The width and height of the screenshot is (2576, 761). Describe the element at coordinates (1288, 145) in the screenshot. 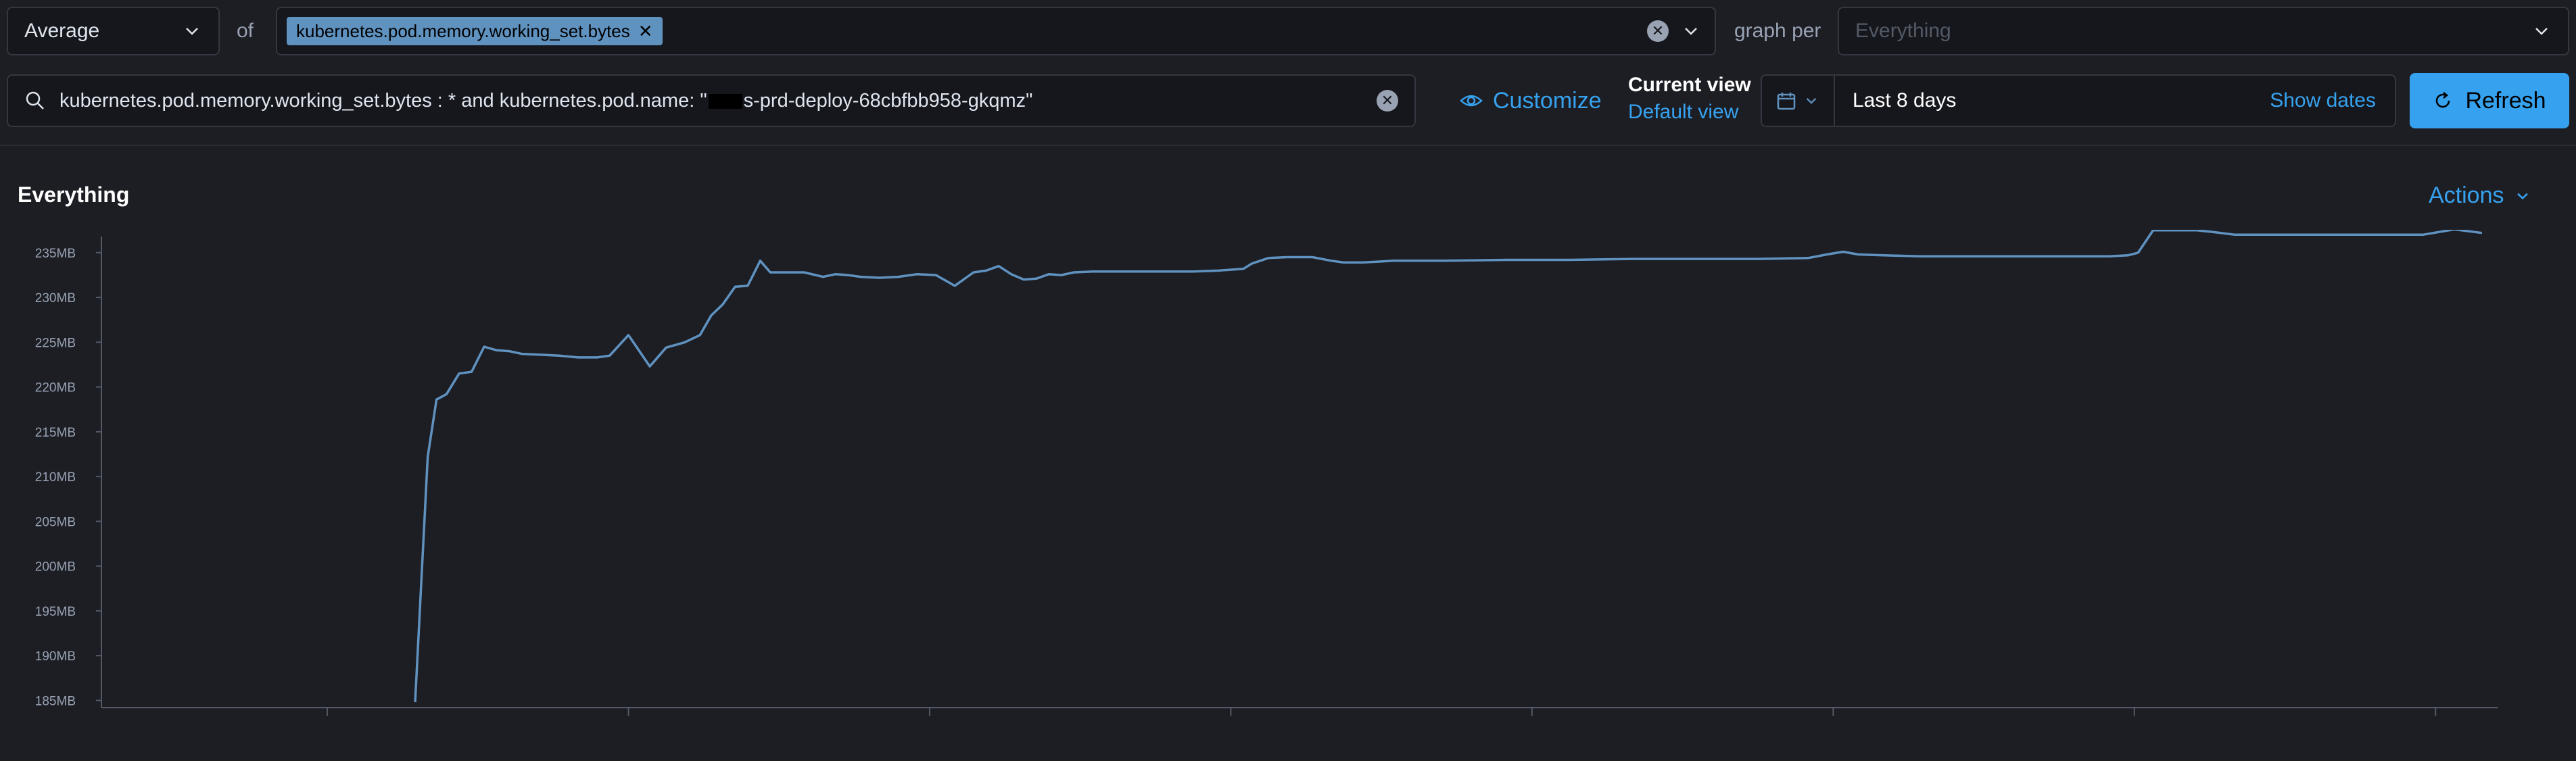

I see `divider` at that location.